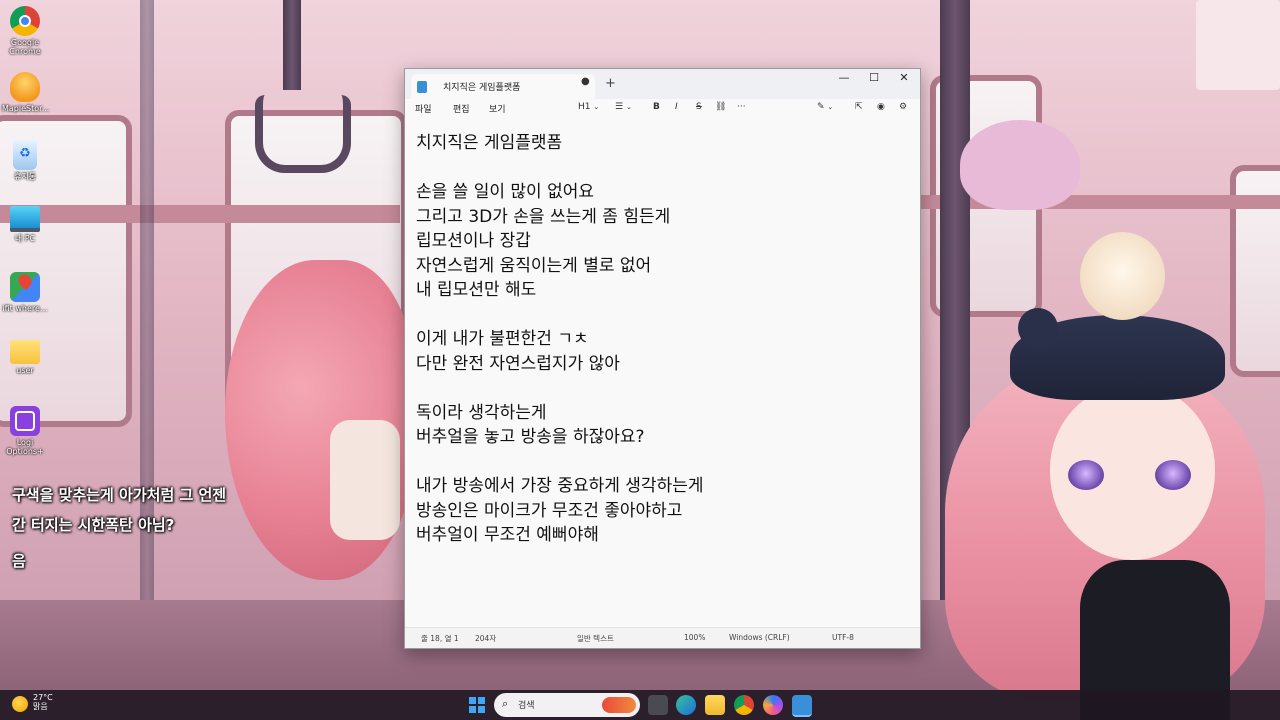  What do you see at coordinates (461, 108) in the screenshot?
I see `menu-edit: 편집` at bounding box center [461, 108].